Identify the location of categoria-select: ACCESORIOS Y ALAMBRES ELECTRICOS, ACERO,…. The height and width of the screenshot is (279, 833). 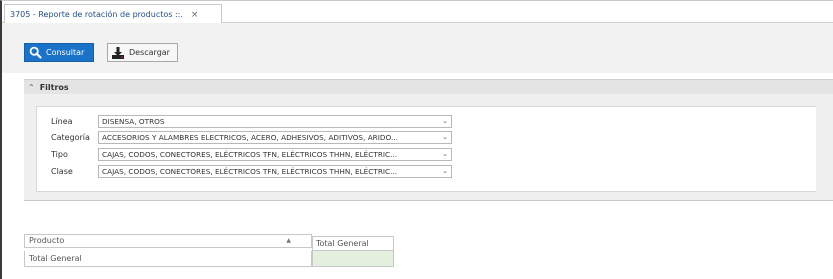
(275, 137).